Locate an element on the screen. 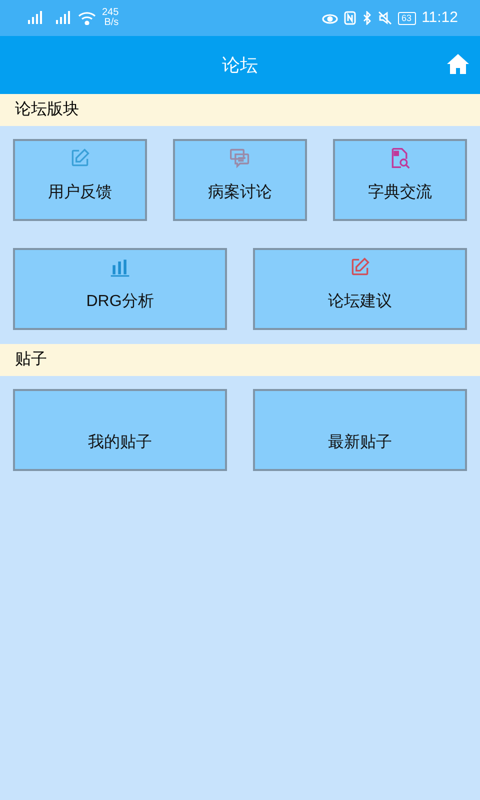 The height and width of the screenshot is (800, 480). network-speed-unit: B/s is located at coordinates (111, 23).